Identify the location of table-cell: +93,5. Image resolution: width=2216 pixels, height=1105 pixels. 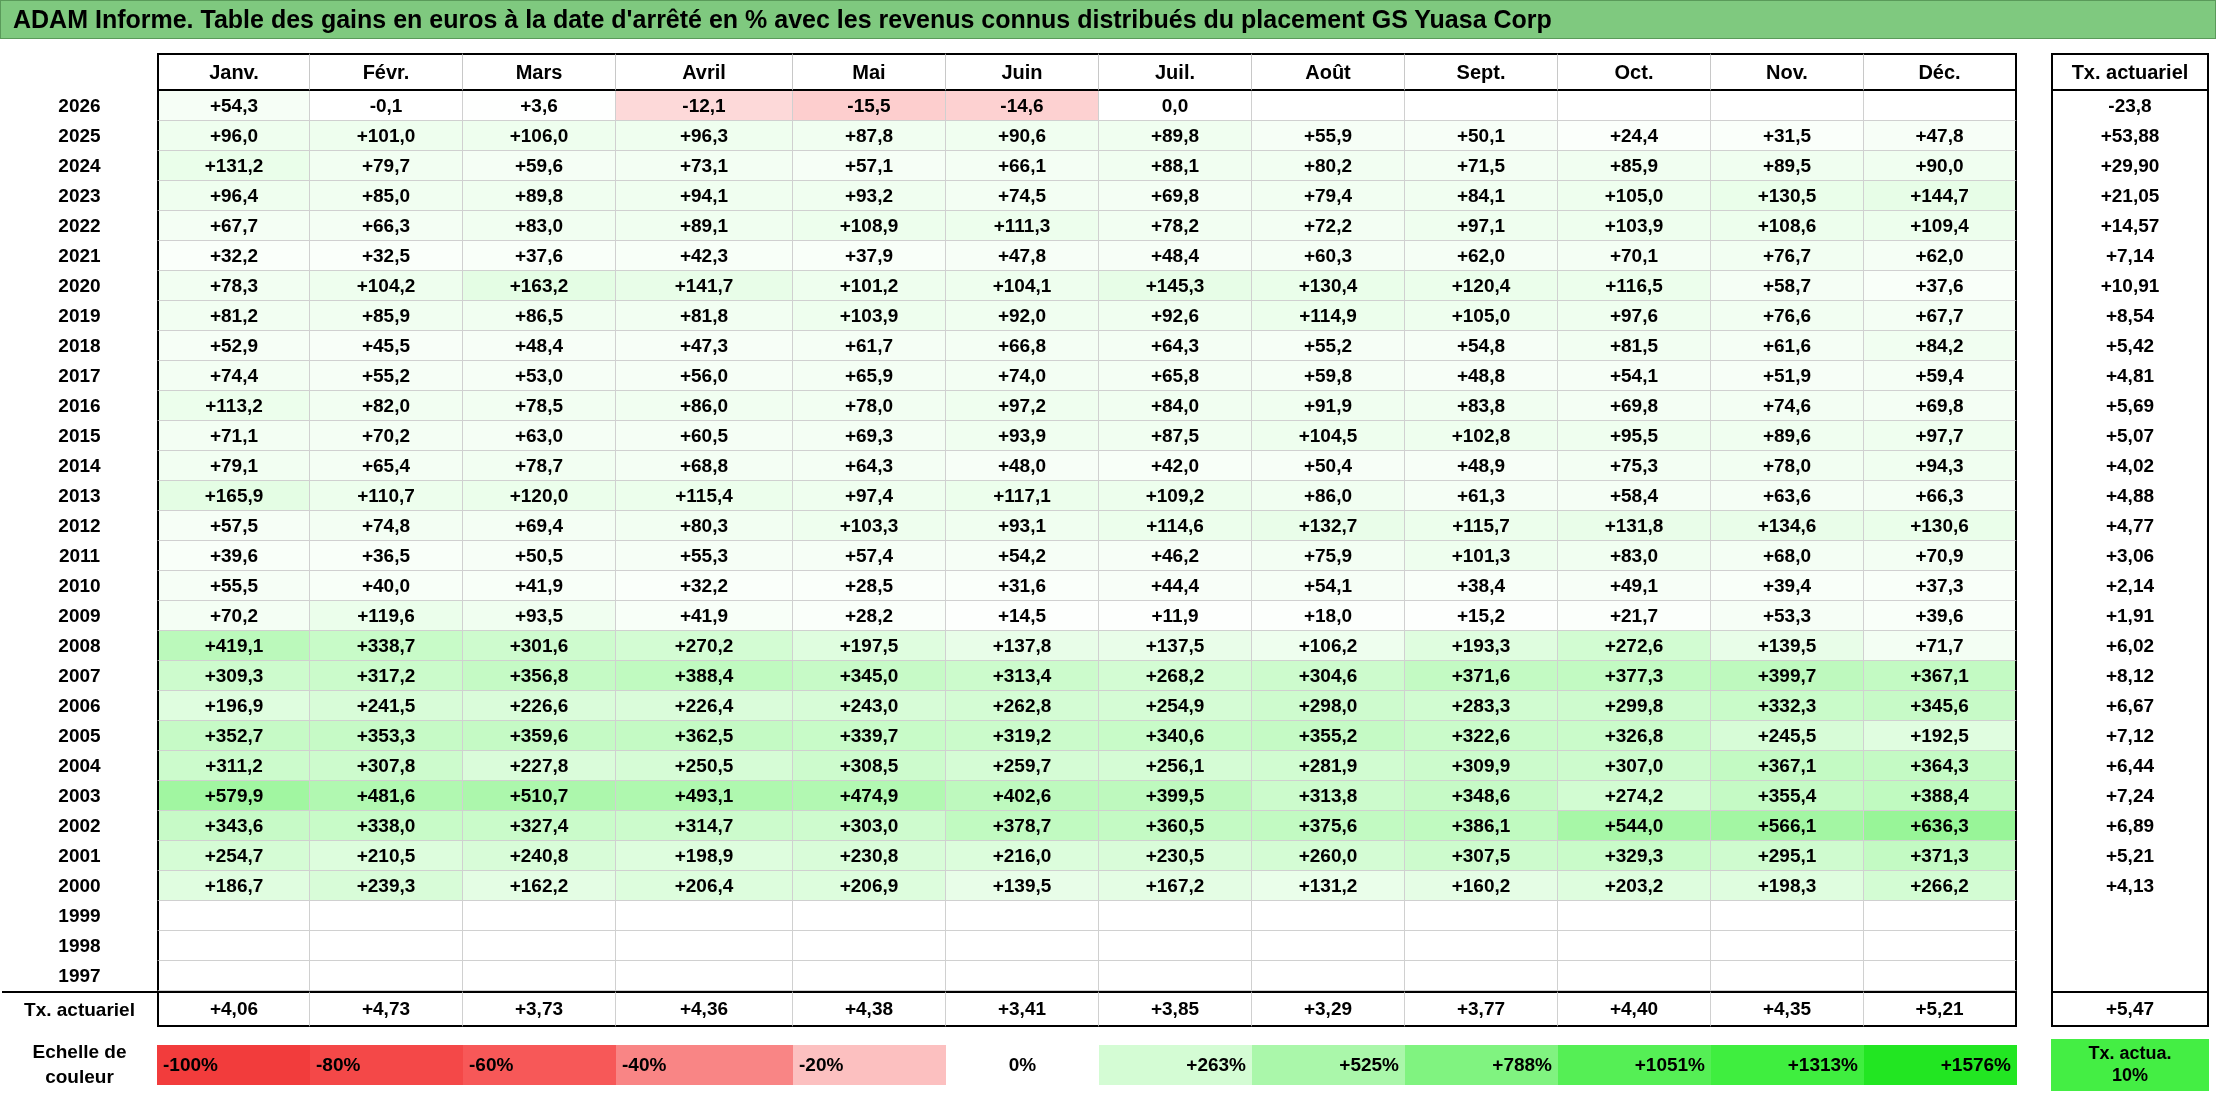
(539, 616).